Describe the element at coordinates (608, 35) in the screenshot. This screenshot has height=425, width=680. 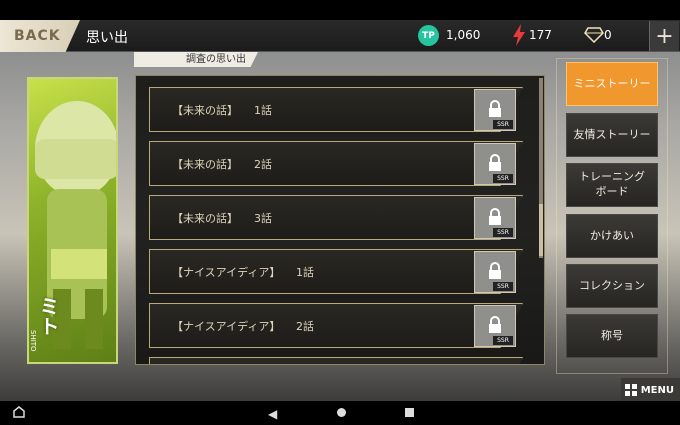
I see `gem-value: 0` at that location.